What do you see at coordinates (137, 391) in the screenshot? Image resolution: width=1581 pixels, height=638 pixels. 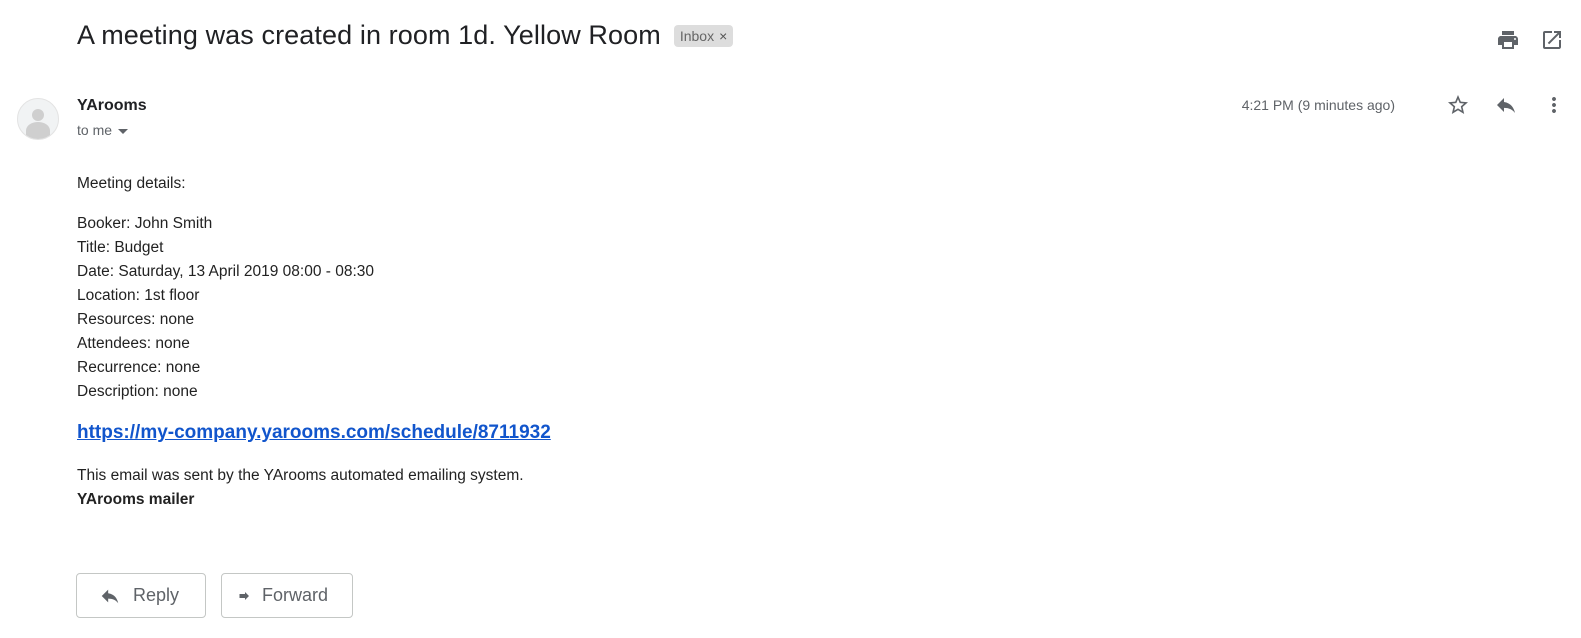 I see `detail-description: Description: none` at bounding box center [137, 391].